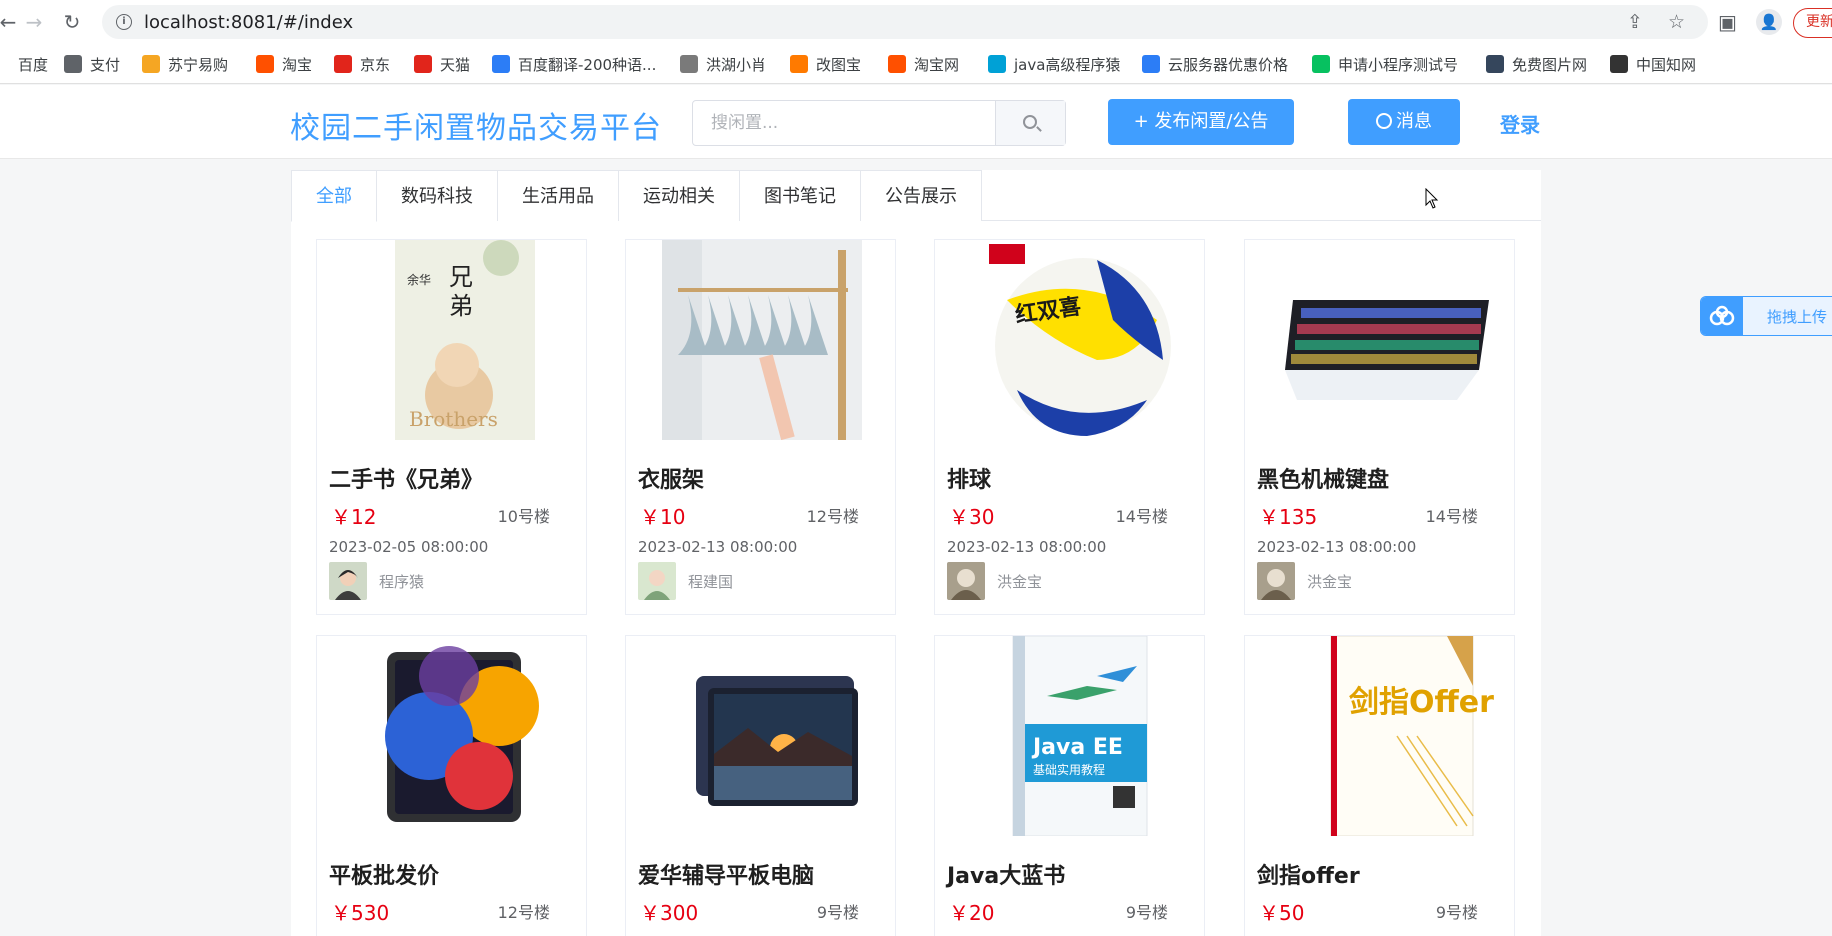  What do you see at coordinates (34, 22) in the screenshot?
I see `forward-icon: →` at bounding box center [34, 22].